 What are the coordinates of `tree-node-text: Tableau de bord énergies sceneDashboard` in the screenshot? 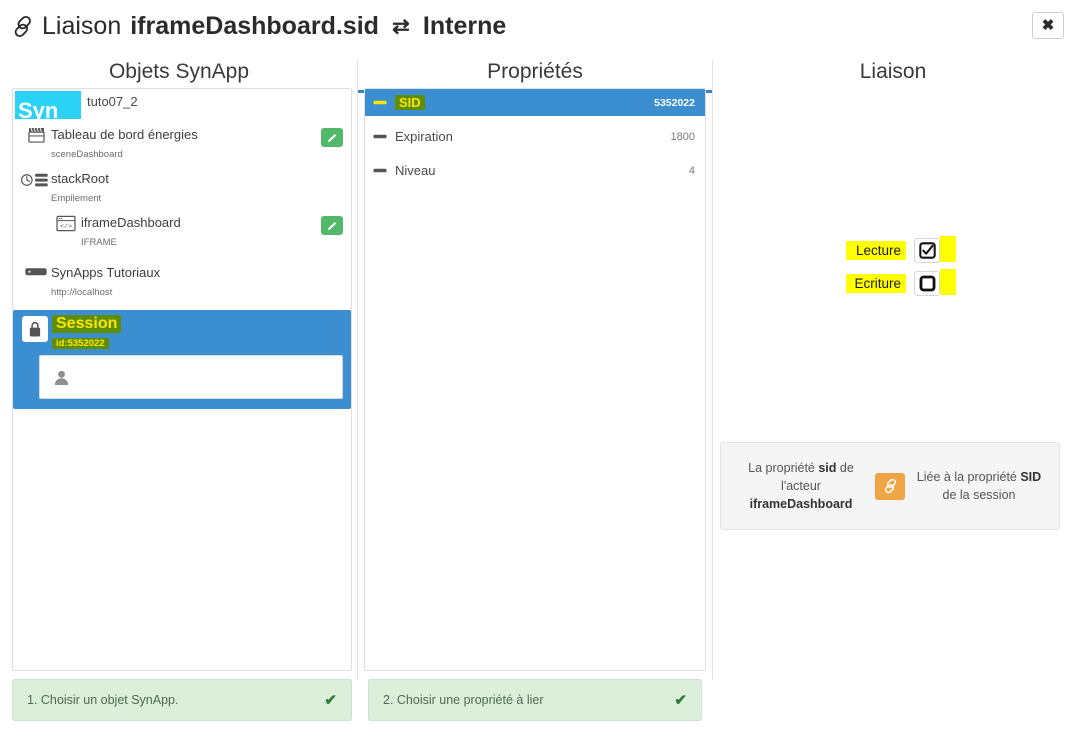 It's located at (186, 144).